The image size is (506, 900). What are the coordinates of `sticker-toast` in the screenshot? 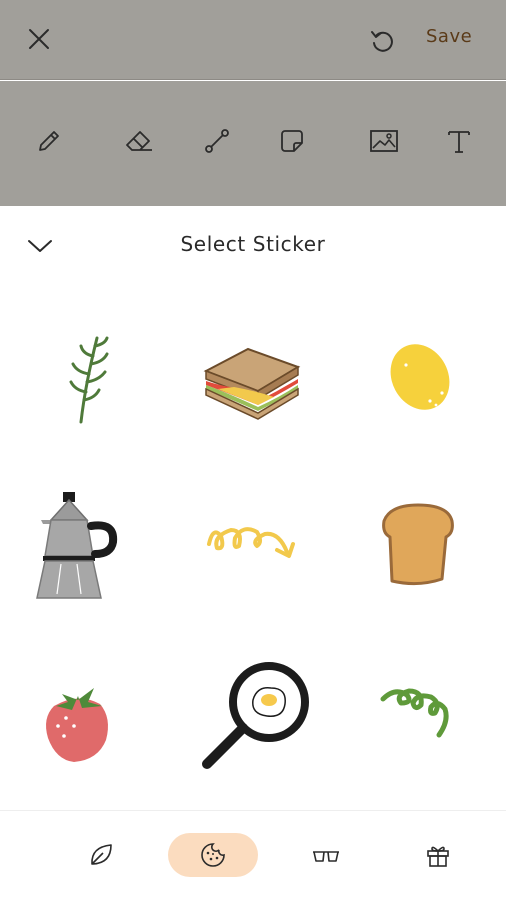 It's located at (418, 546).